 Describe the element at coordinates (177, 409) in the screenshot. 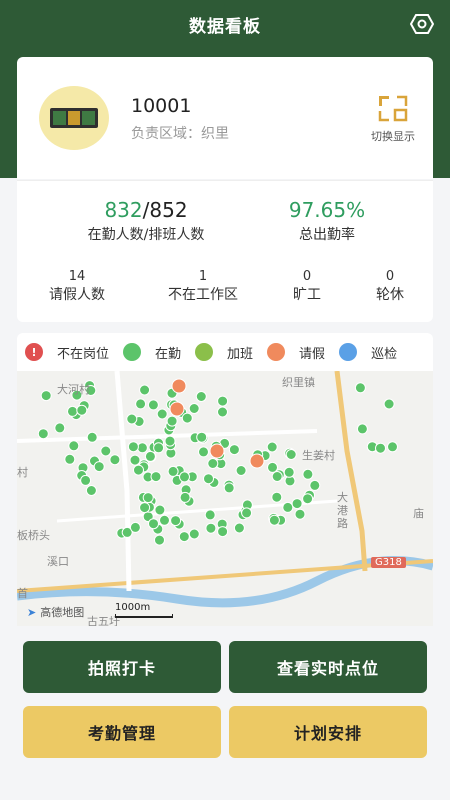

I see `leave-marker` at that location.